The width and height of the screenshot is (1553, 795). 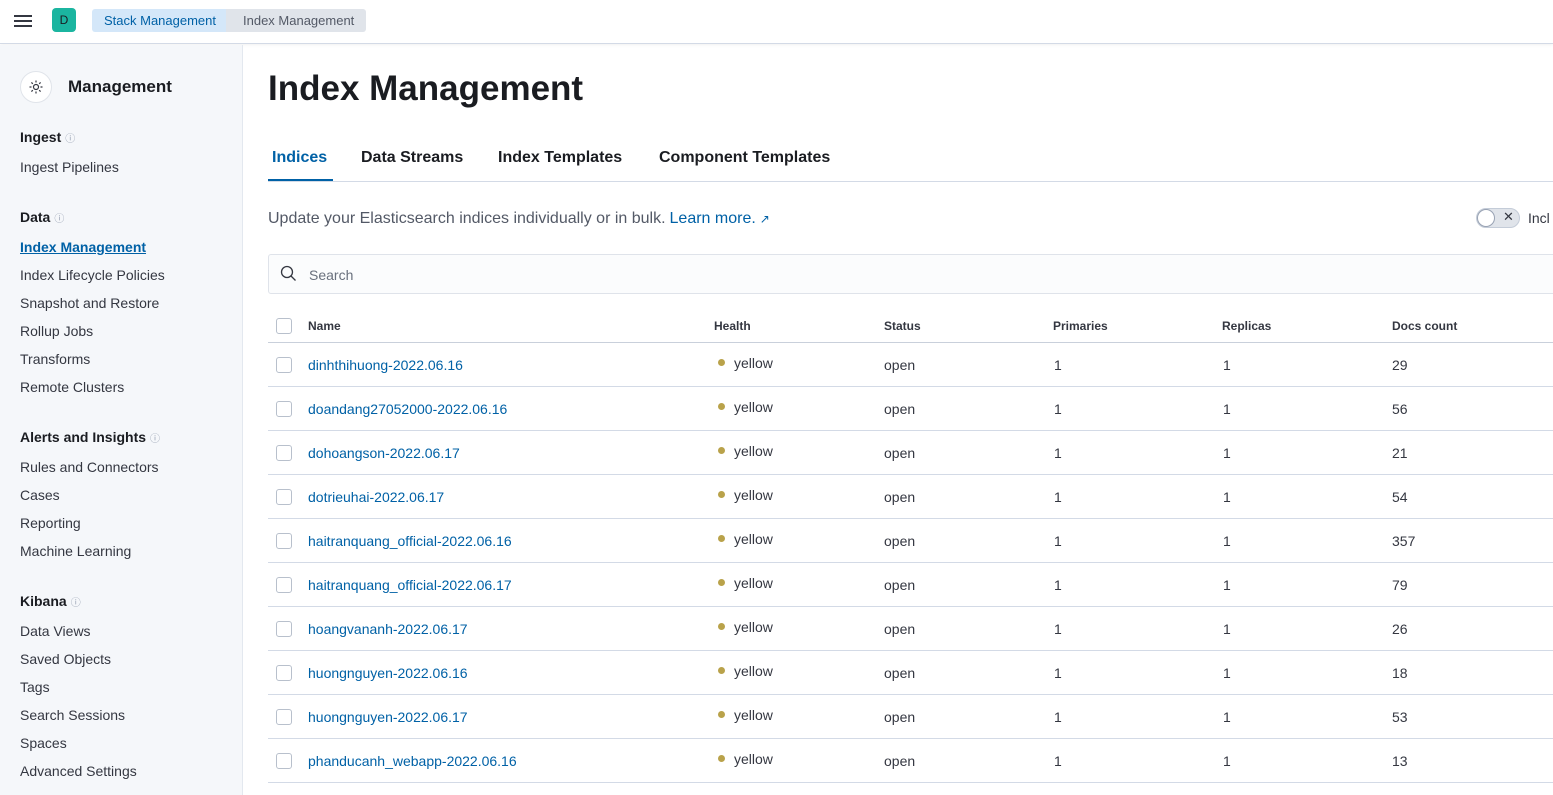 I want to click on group-title-kibana: Kibana ⓘ, so click(x=50, y=601).